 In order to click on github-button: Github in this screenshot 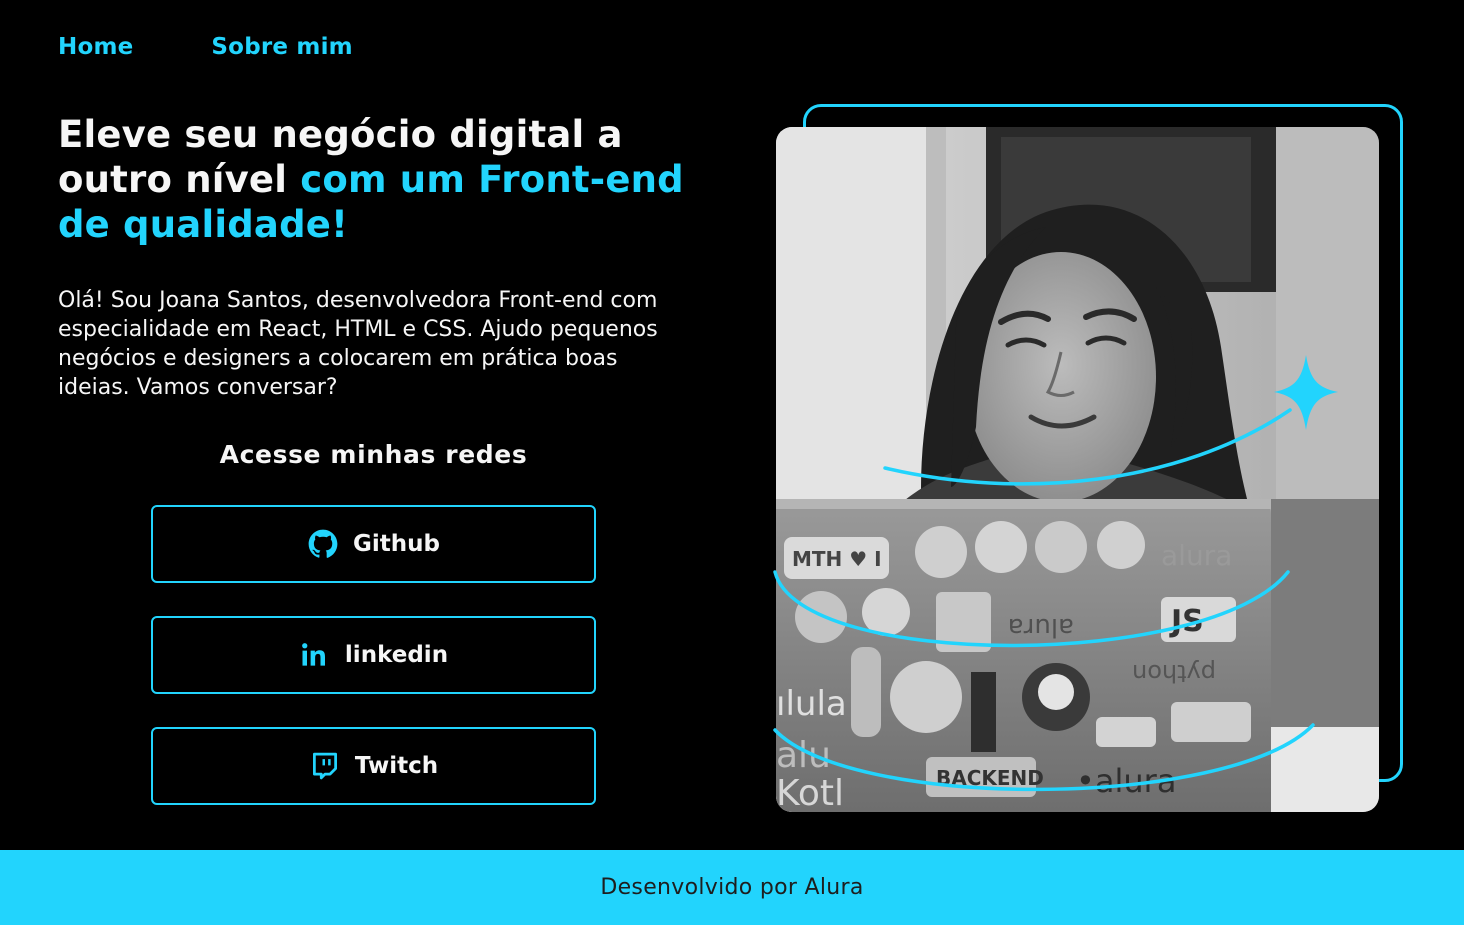, I will do `click(373, 544)`.